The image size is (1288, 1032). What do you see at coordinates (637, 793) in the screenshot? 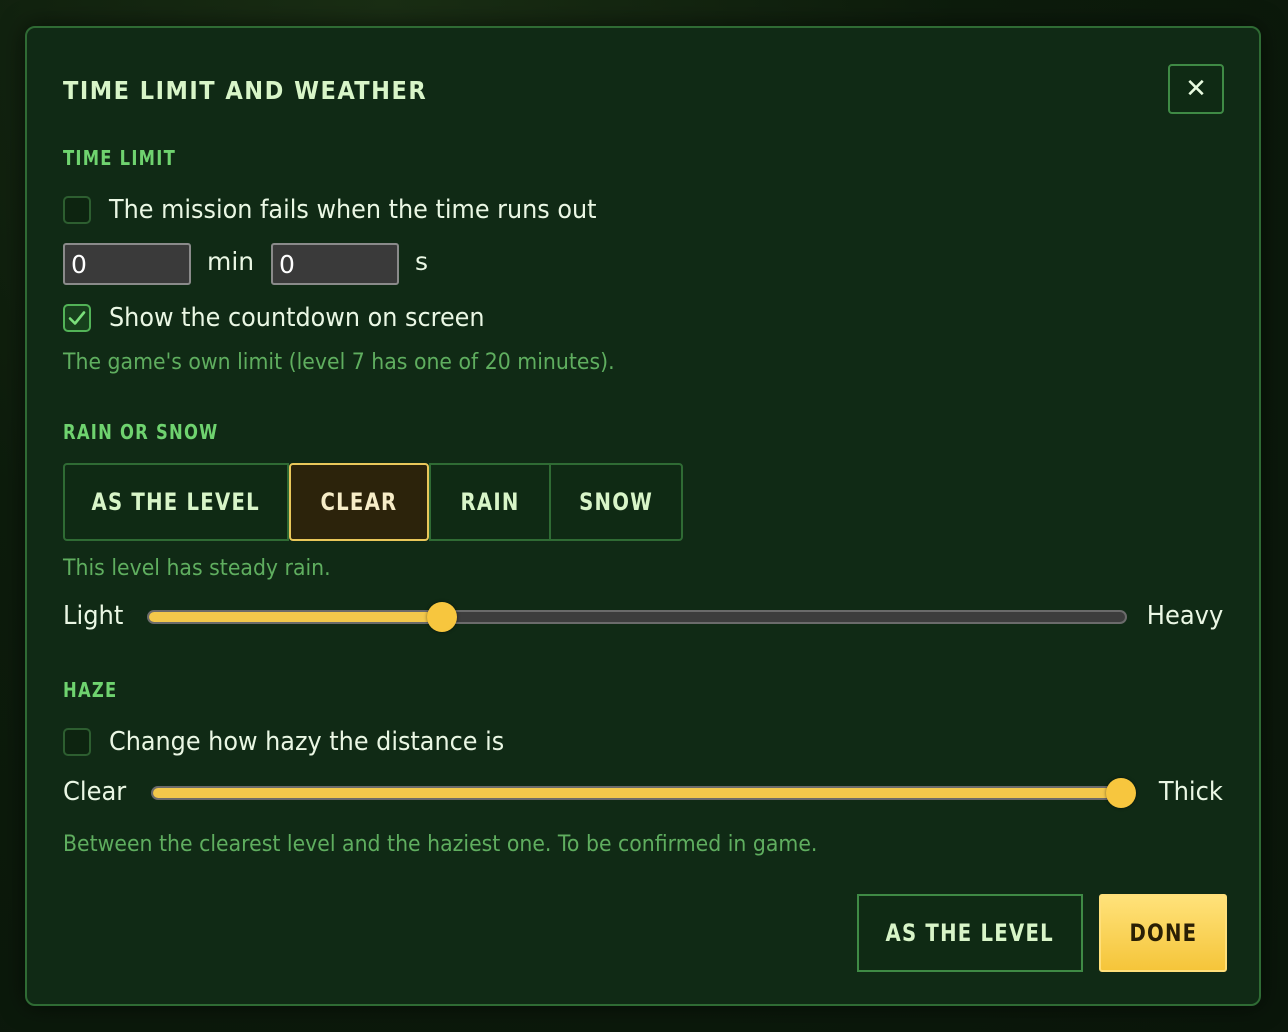
I see `haze-slider-fill` at bounding box center [637, 793].